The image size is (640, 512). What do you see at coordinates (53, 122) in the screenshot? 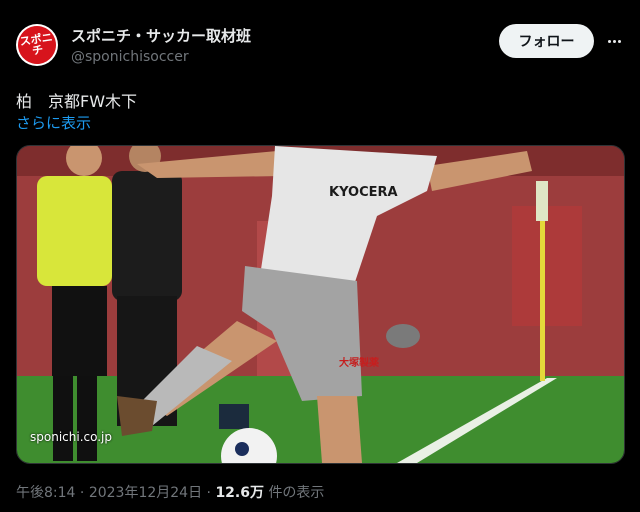
I see `show-more-link: さらに表示` at bounding box center [53, 122].